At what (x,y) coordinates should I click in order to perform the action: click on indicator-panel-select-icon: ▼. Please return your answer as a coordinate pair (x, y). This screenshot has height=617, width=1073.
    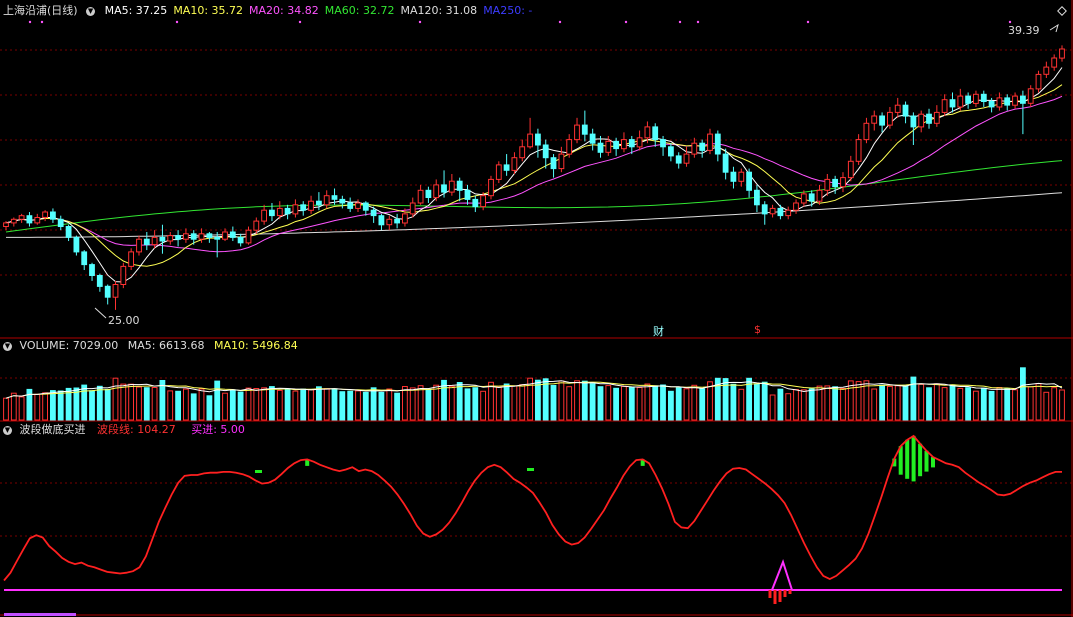
    Looking at the image, I should click on (7, 430).